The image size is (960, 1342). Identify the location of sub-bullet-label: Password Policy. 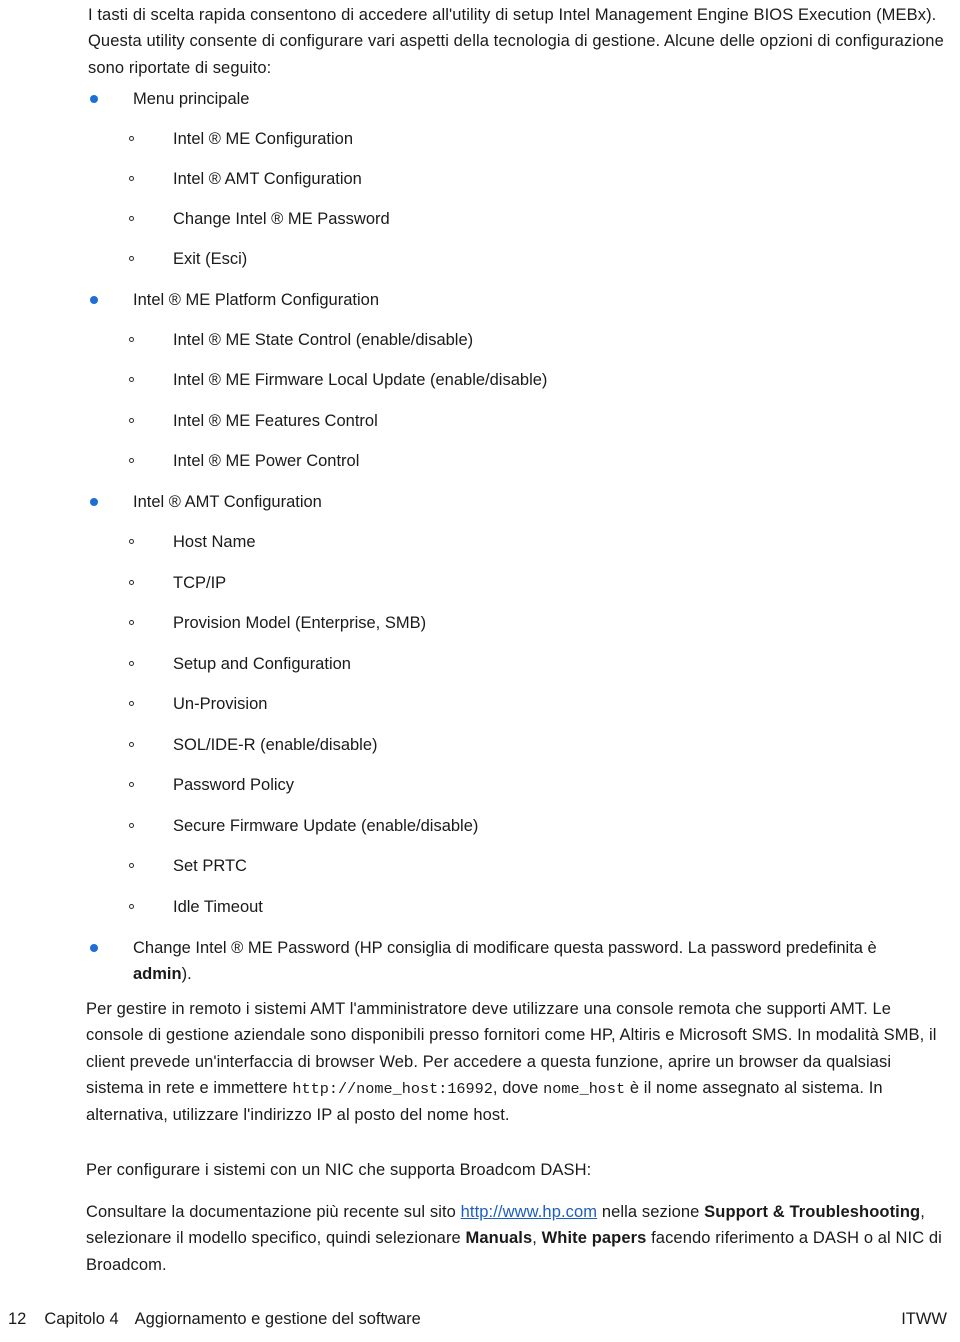
(234, 785).